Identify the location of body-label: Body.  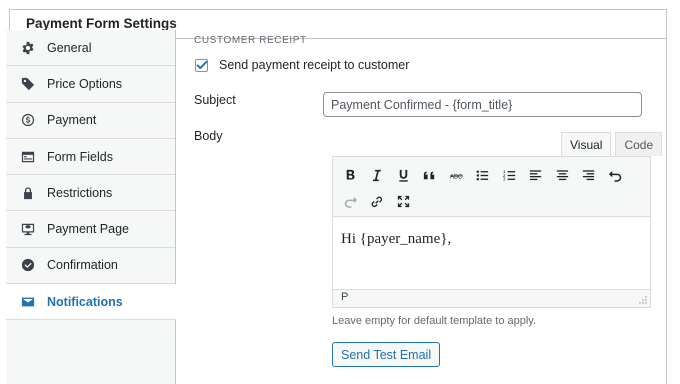
(208, 136).